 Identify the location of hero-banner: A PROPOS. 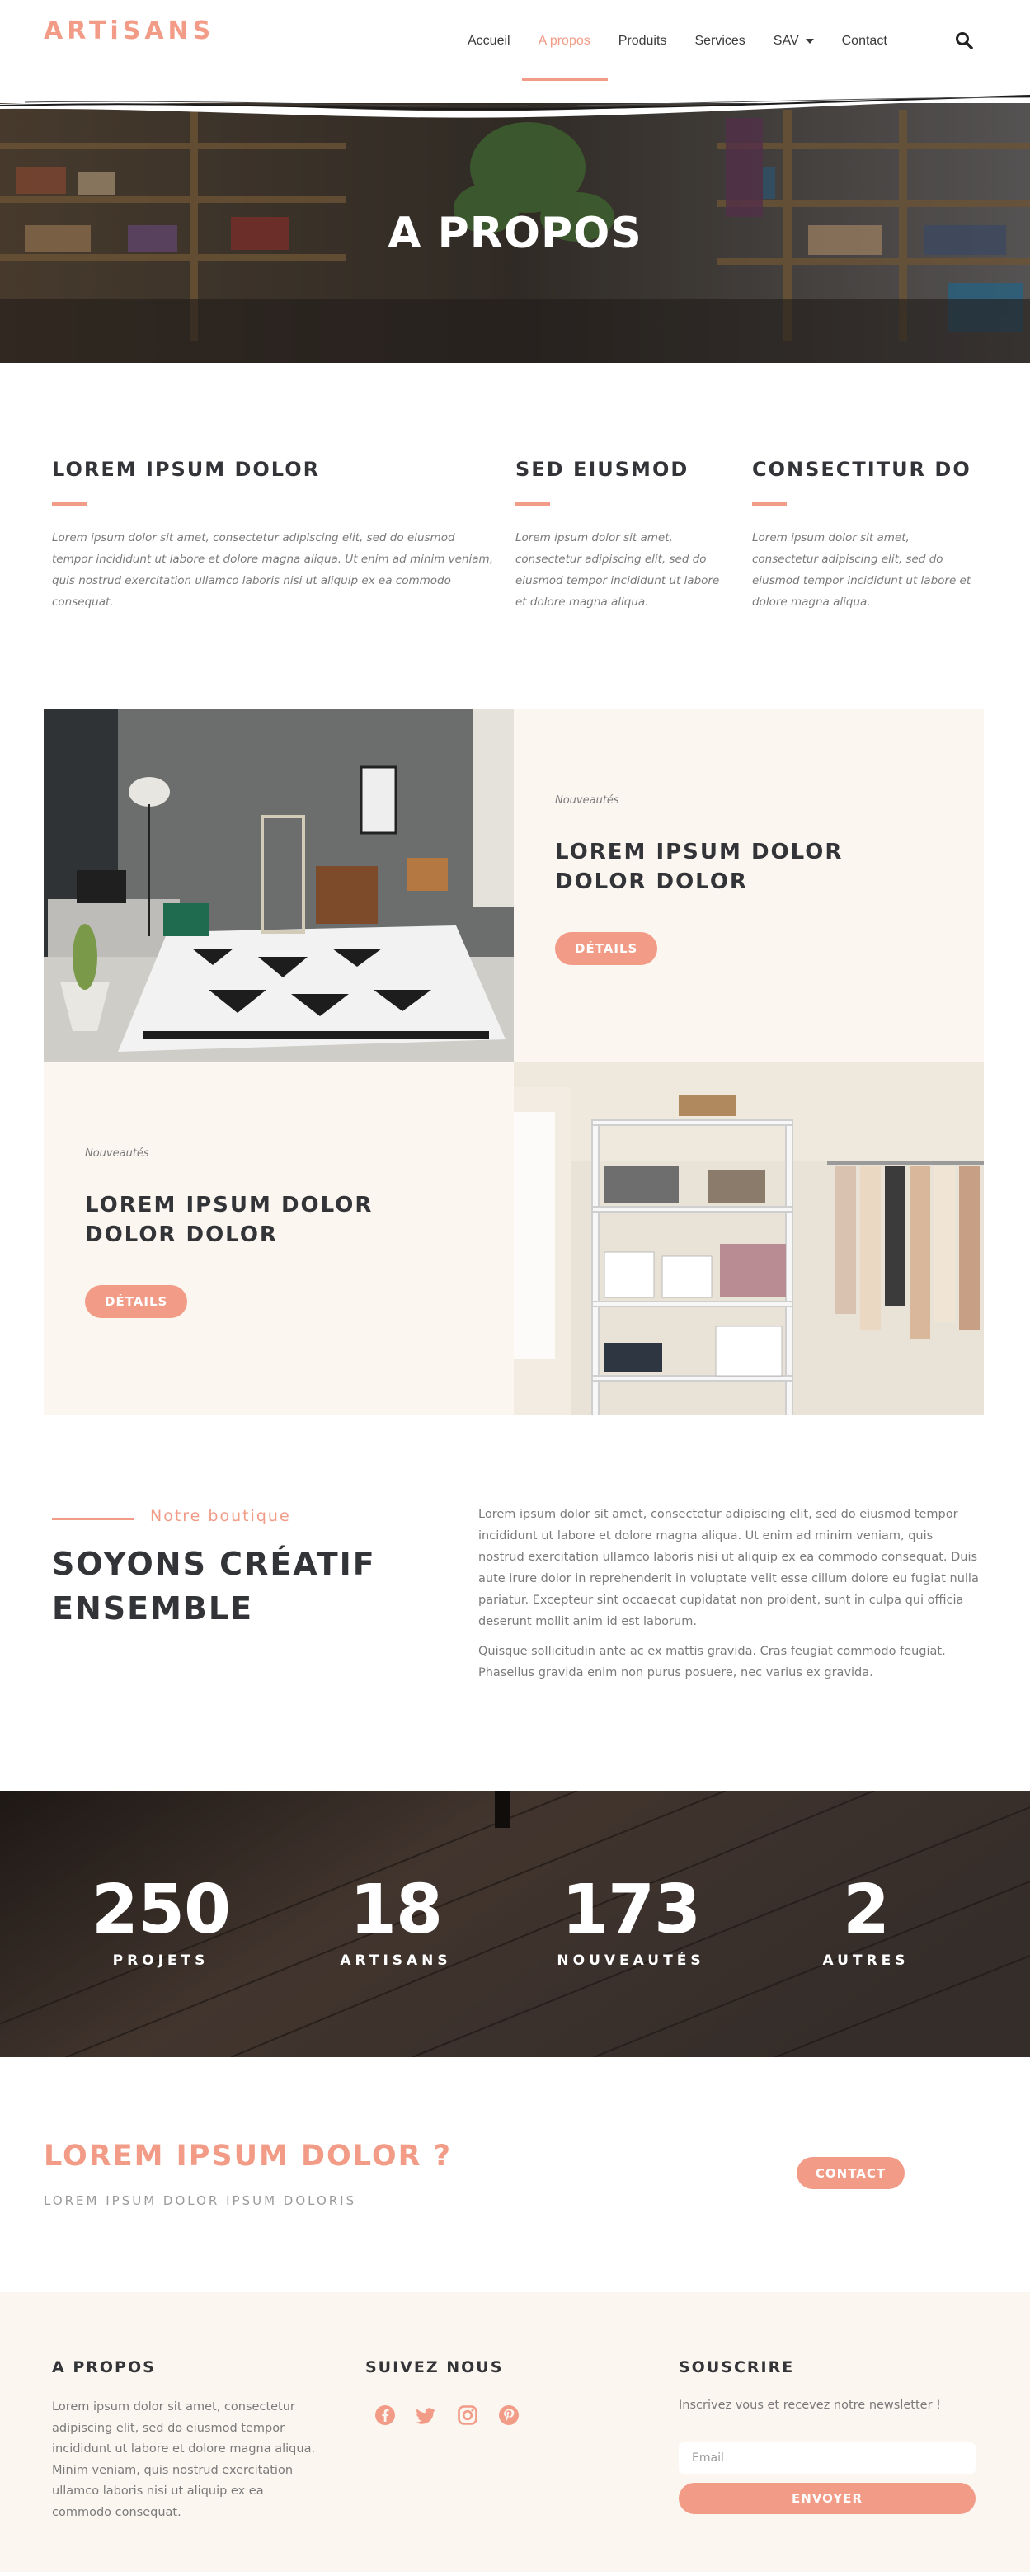
(515, 228).